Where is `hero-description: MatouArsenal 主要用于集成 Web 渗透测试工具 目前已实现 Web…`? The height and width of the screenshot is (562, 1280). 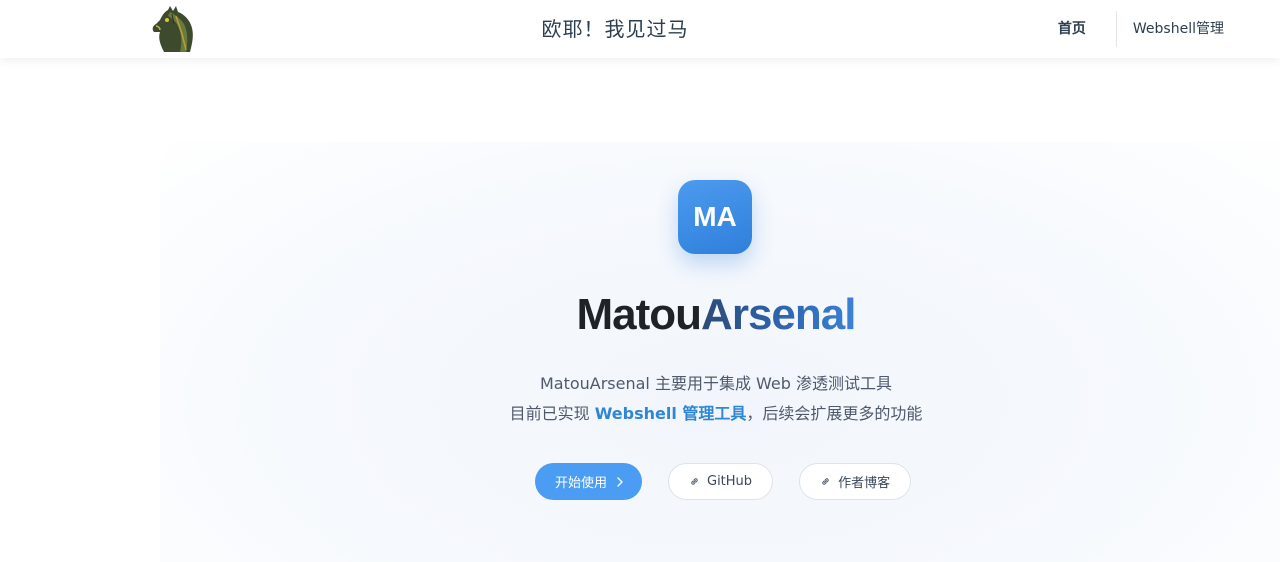 hero-description: MatouArsenal 主要用于集成 Web 渗透测试工具 目前已实现 Web… is located at coordinates (640, 399).